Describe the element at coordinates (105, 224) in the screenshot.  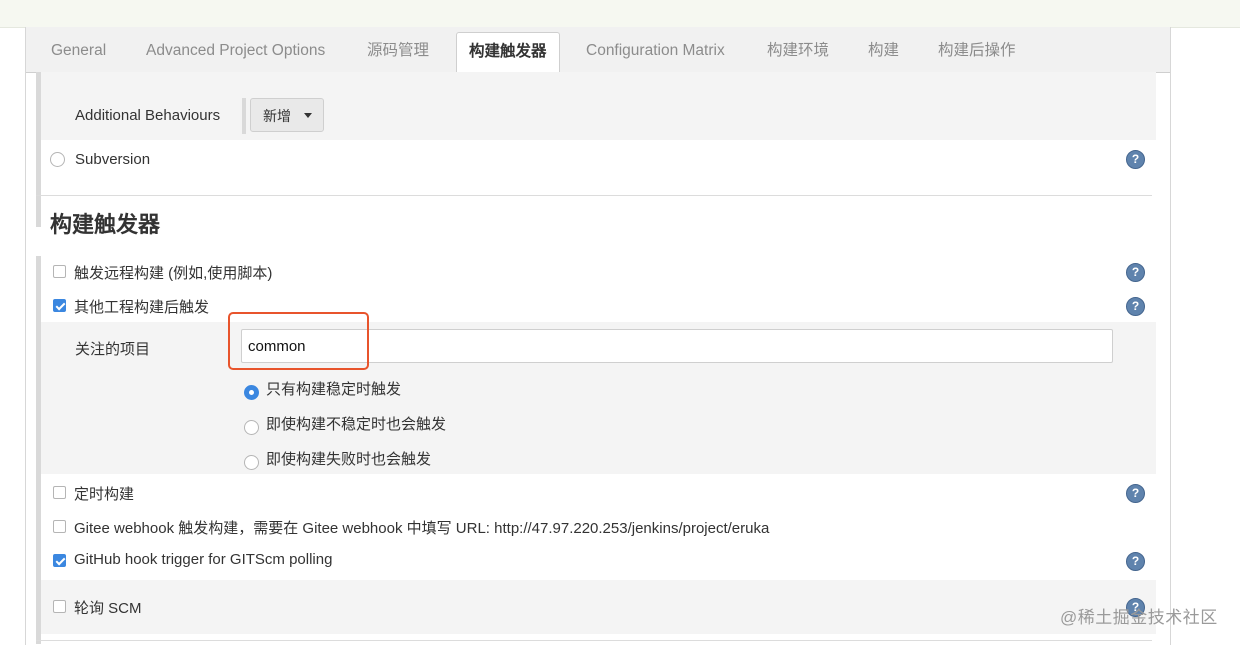
I see `build-triggers-heading: 构建触发器` at that location.